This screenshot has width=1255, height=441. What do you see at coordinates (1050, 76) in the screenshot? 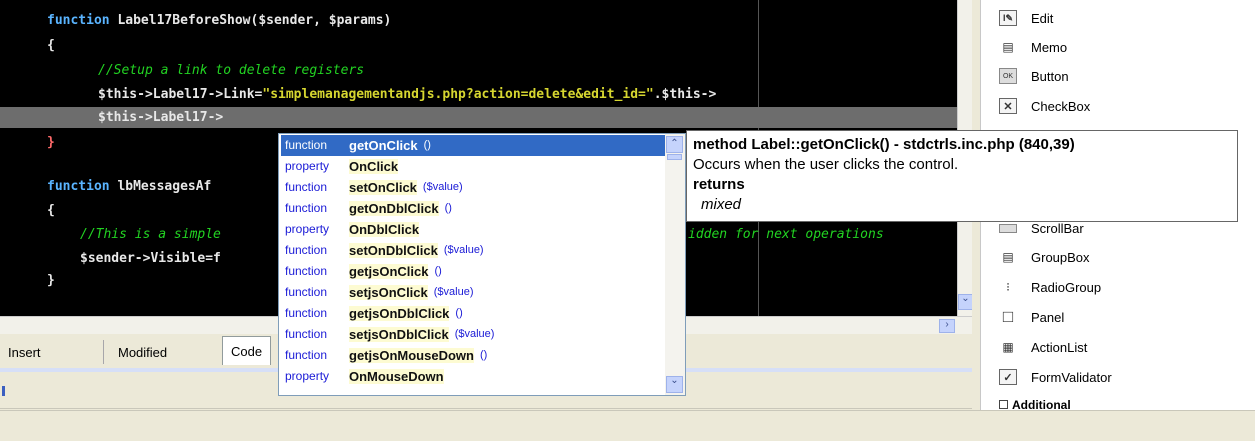
I see `palette-item-label: Button` at bounding box center [1050, 76].